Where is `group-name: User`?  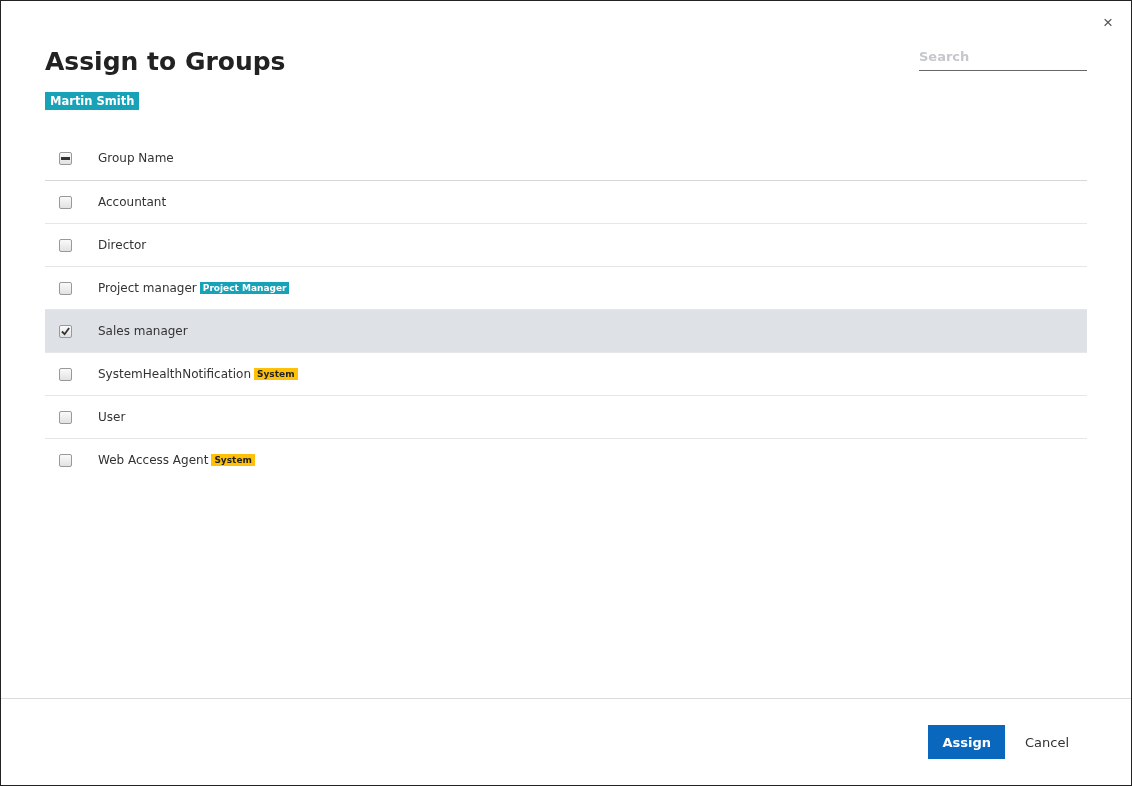
group-name: User is located at coordinates (112, 417).